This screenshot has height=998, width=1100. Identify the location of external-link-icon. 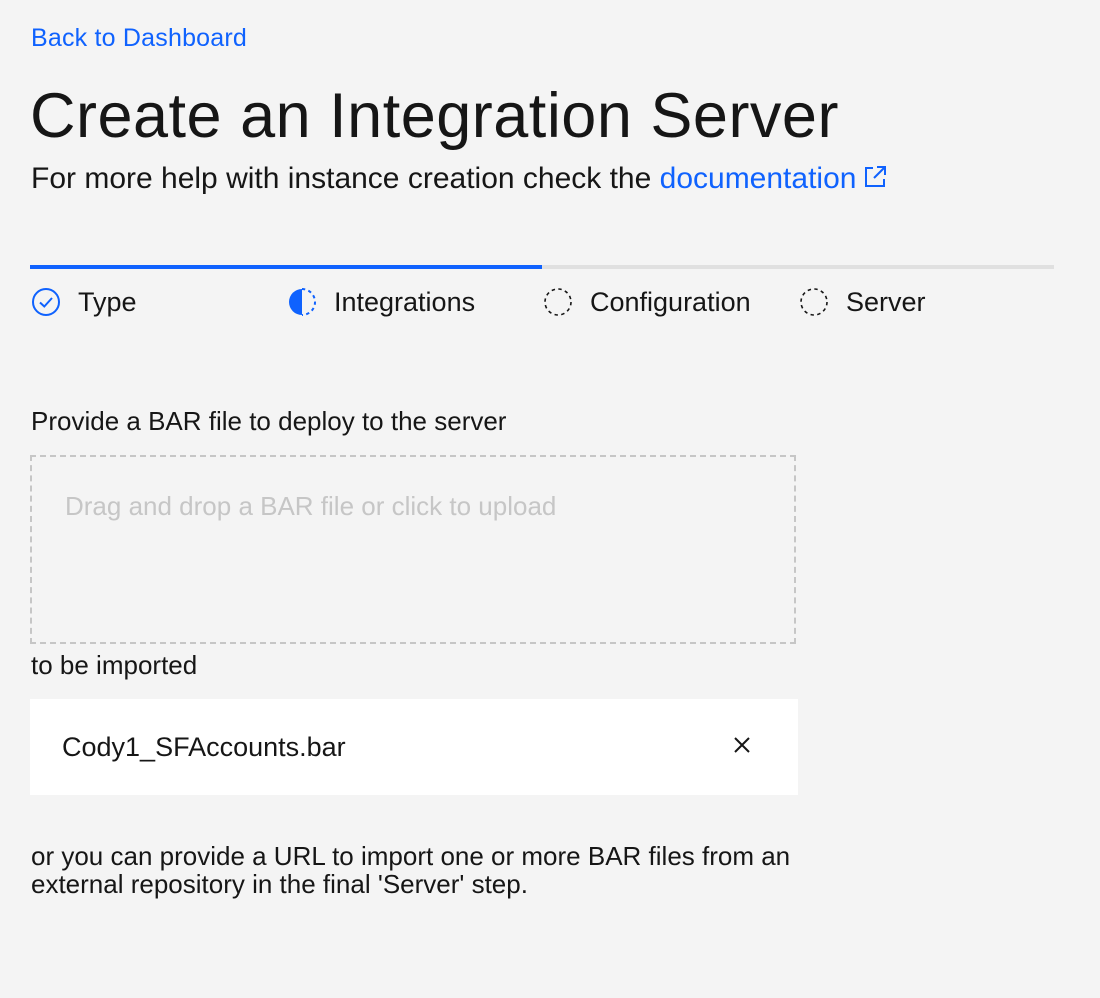
(875, 181).